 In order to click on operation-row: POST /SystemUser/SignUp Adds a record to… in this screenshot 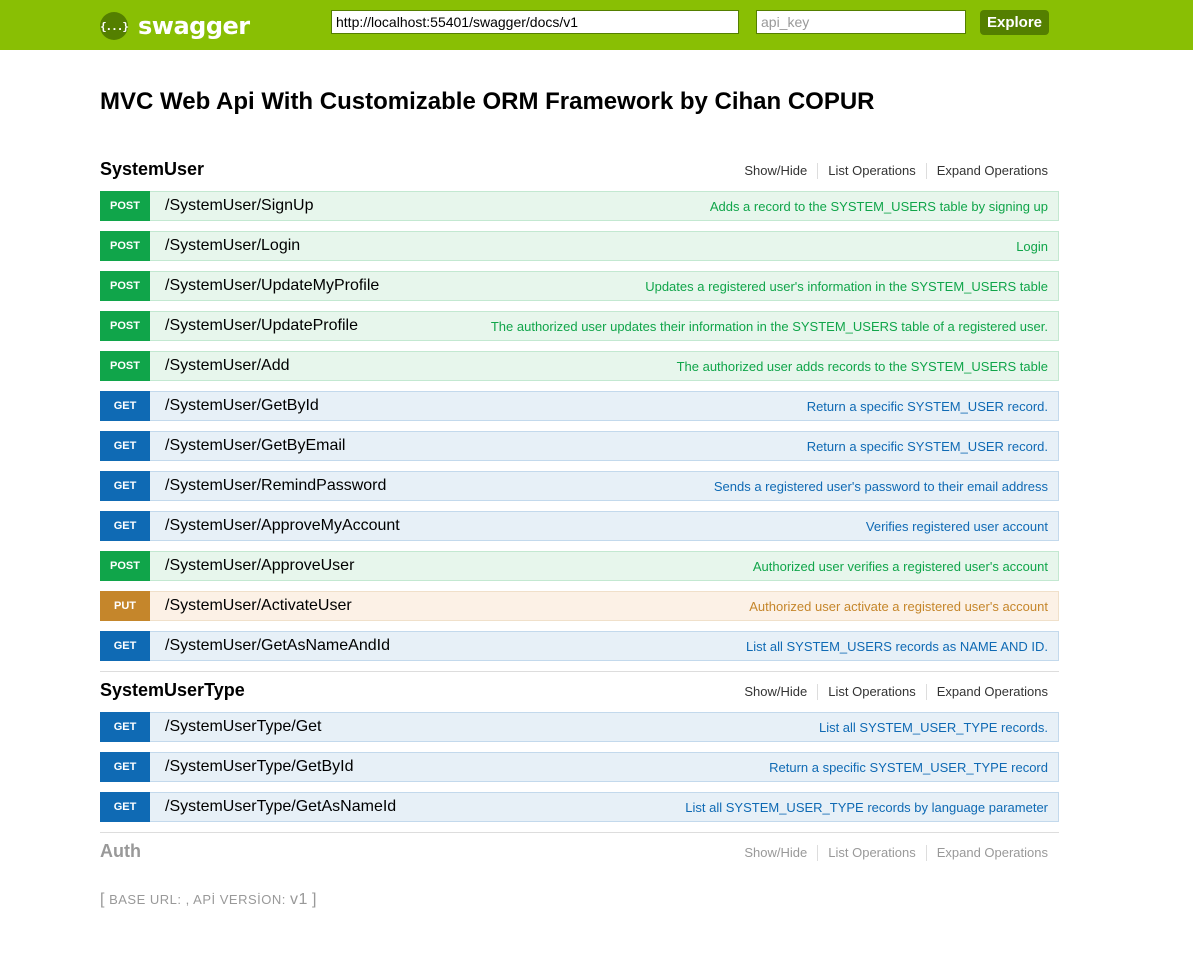, I will do `click(579, 206)`.